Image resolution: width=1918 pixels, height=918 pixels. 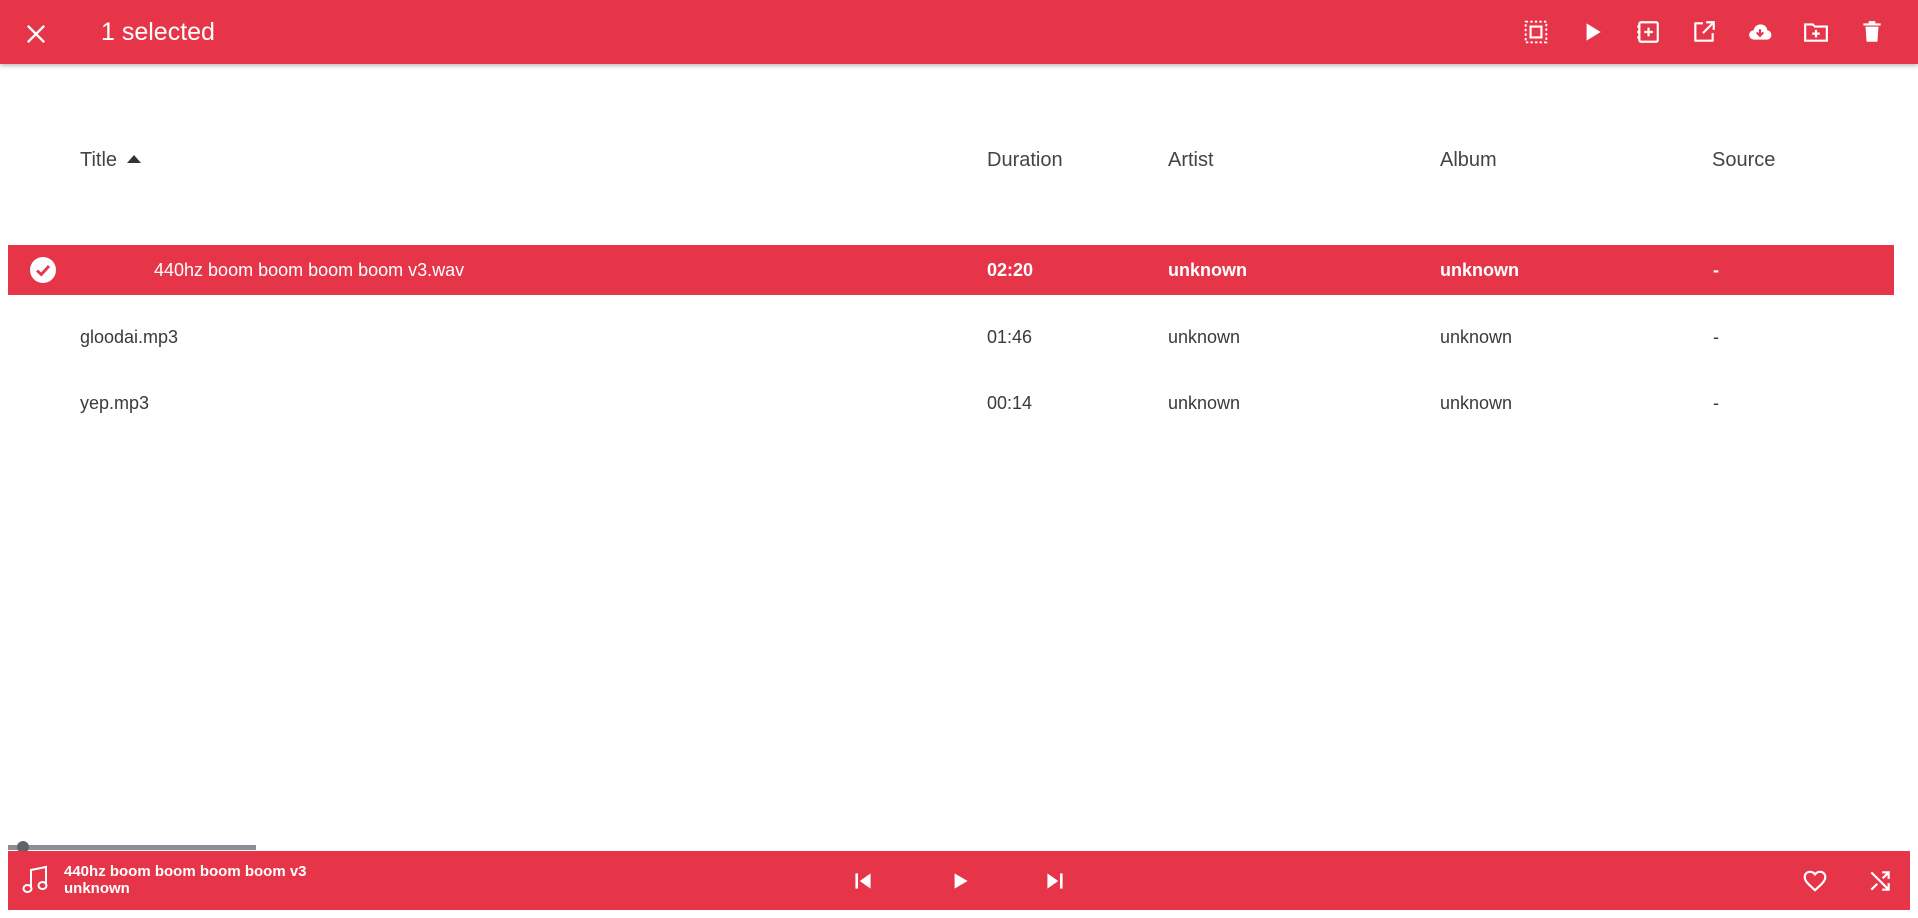 I want to click on play-selected-button, so click(x=1592, y=32).